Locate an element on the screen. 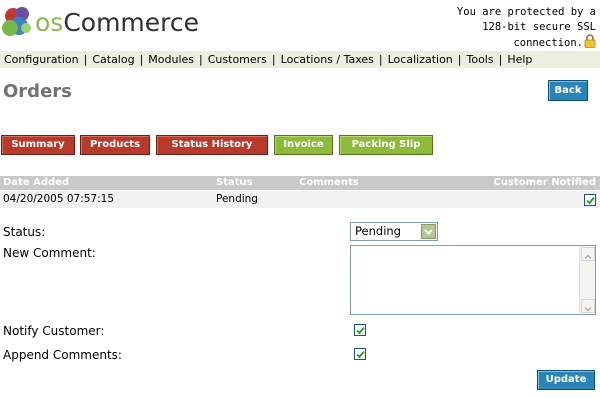  menu-item-help: Help is located at coordinates (519, 59).